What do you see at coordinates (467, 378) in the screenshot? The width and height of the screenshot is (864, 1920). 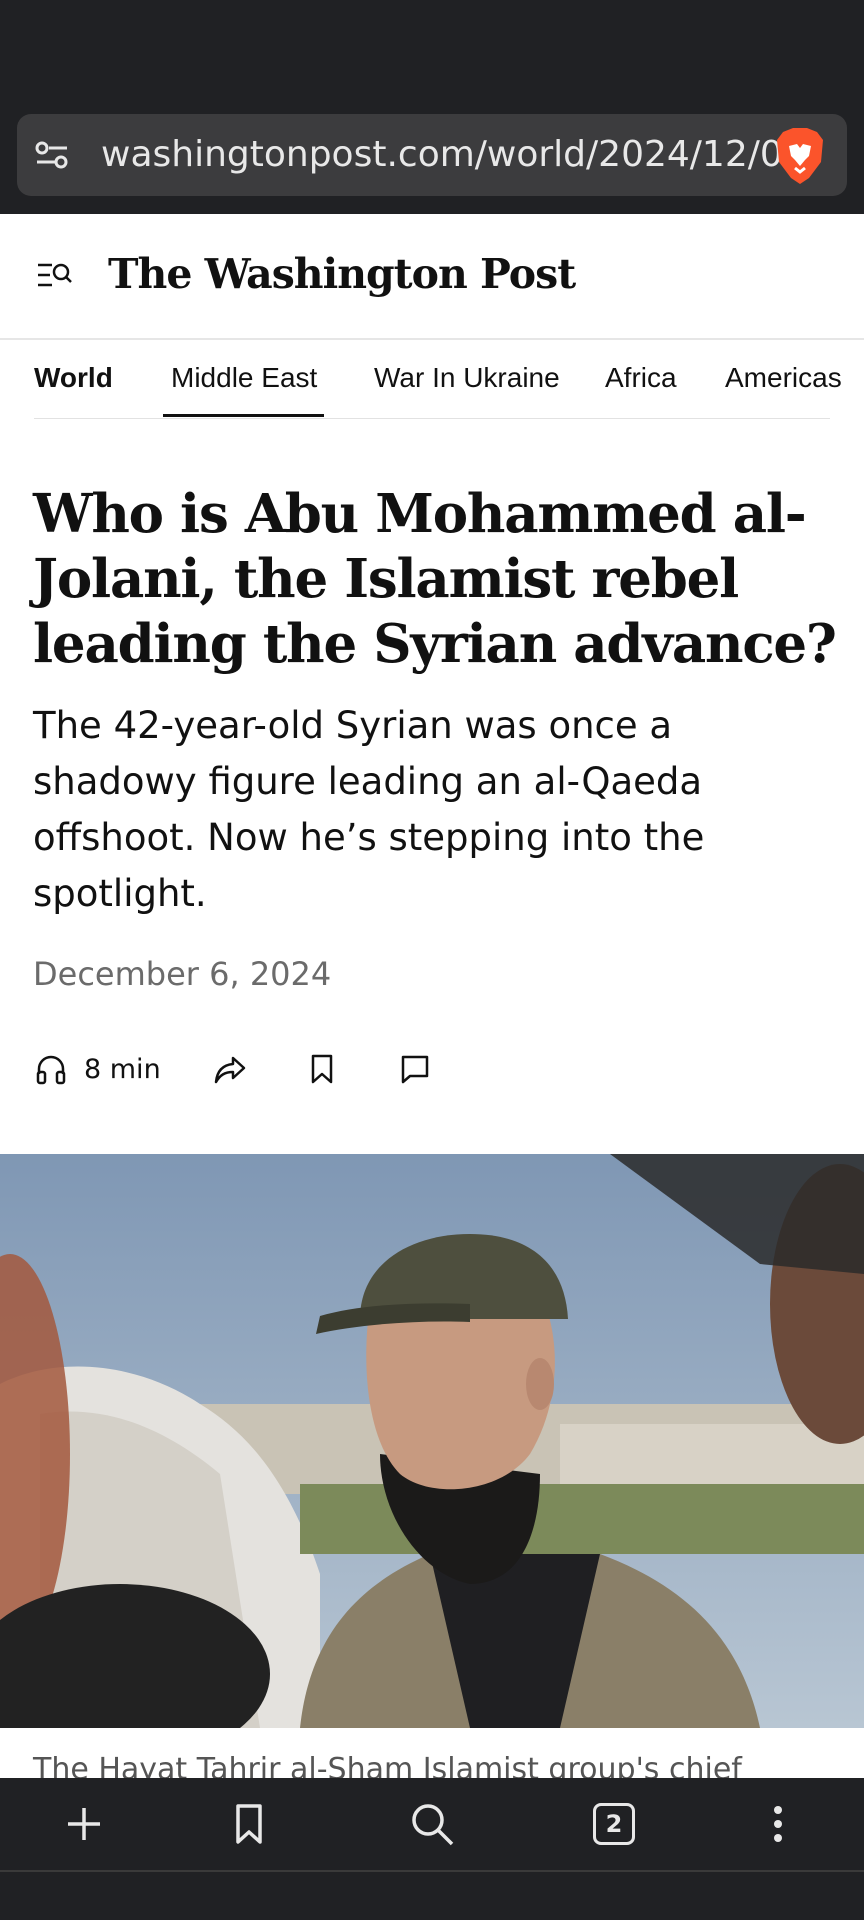 I see `nav-item-war-in-ukraine: War In Ukraine` at bounding box center [467, 378].